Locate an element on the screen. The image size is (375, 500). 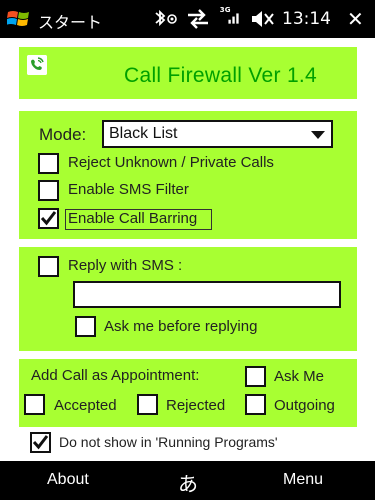
appointment-heading: Add Call as Appointment: is located at coordinates (115, 375).